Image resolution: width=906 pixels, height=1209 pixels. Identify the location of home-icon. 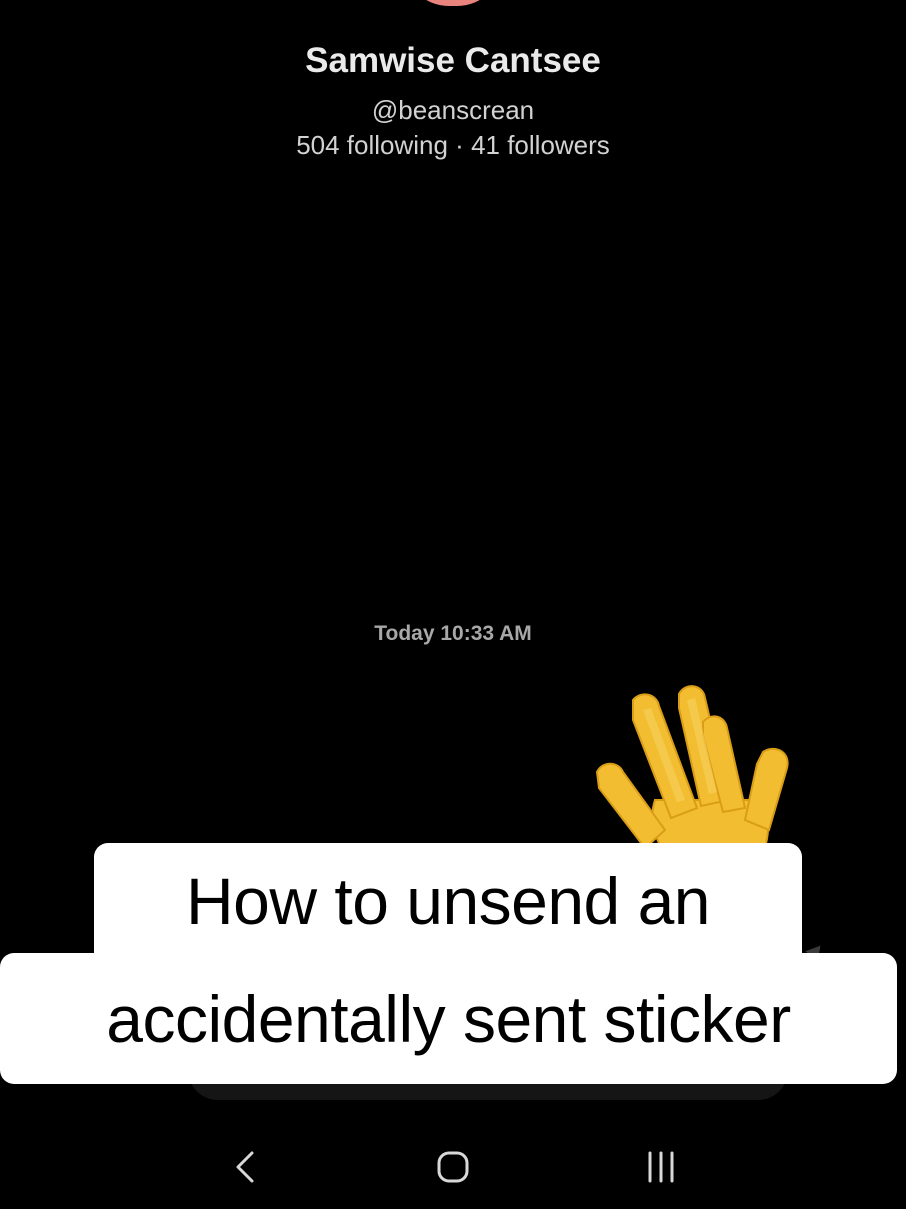
(453, 1167).